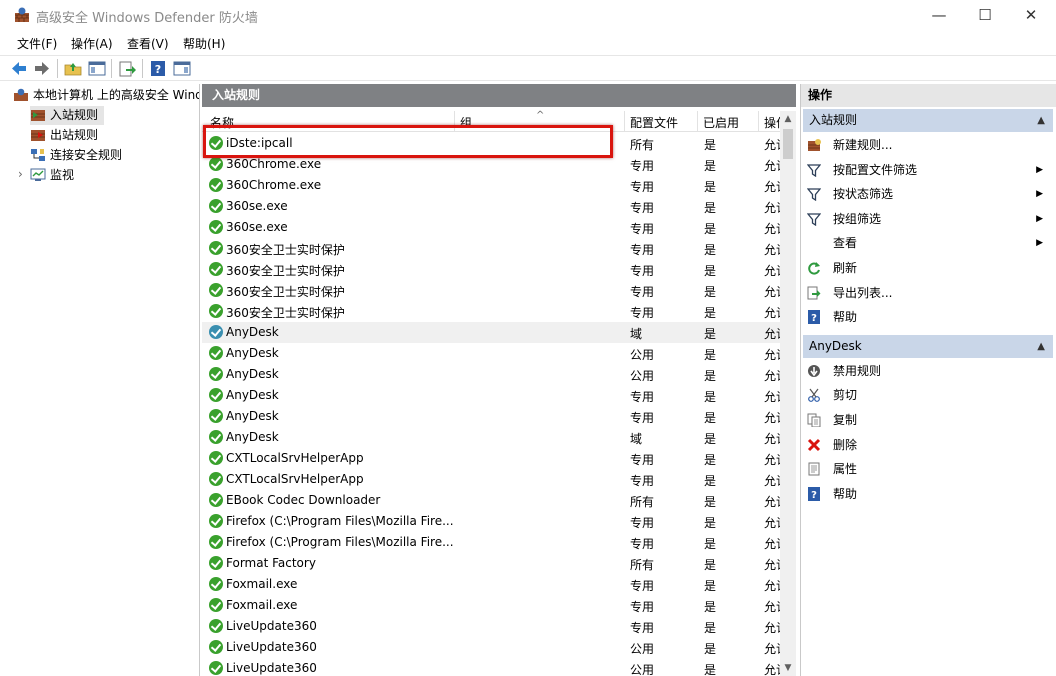 This screenshot has width=1056, height=676. What do you see at coordinates (19, 68) in the screenshot?
I see `back-icon` at bounding box center [19, 68].